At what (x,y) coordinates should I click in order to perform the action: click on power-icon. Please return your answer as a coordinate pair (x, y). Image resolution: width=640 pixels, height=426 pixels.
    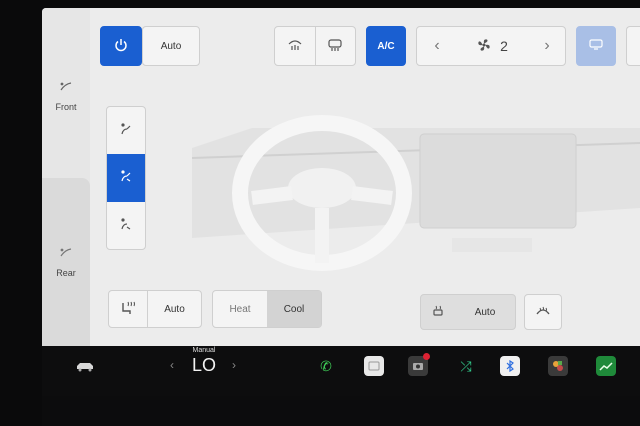
    Looking at the image, I should click on (121, 46).